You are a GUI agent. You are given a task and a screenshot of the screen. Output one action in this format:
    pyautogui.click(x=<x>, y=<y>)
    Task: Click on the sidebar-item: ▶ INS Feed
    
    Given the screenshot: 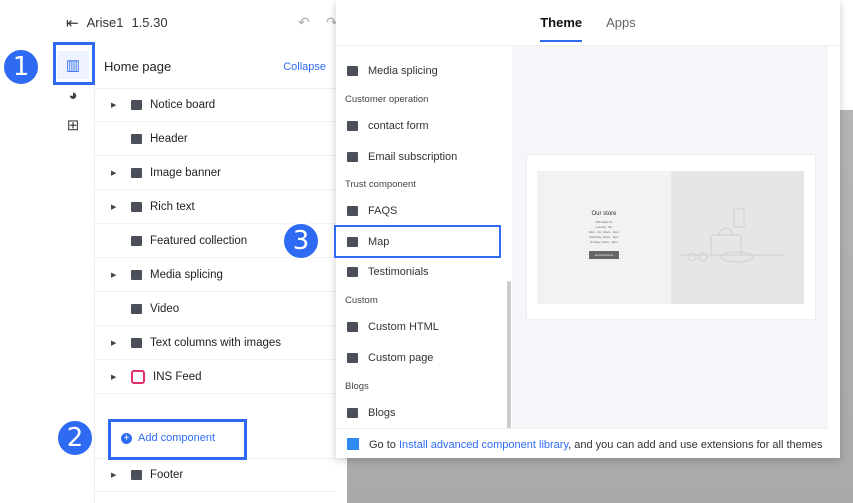 What is the action you would take?
    pyautogui.click(x=215, y=377)
    